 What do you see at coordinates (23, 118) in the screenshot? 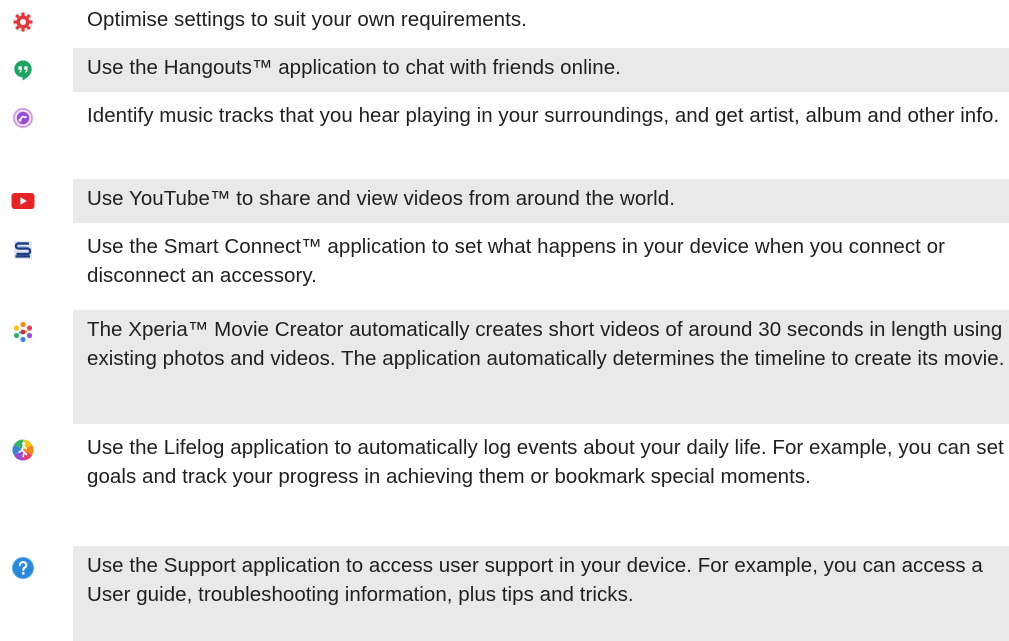
I see `trackid-icon` at bounding box center [23, 118].